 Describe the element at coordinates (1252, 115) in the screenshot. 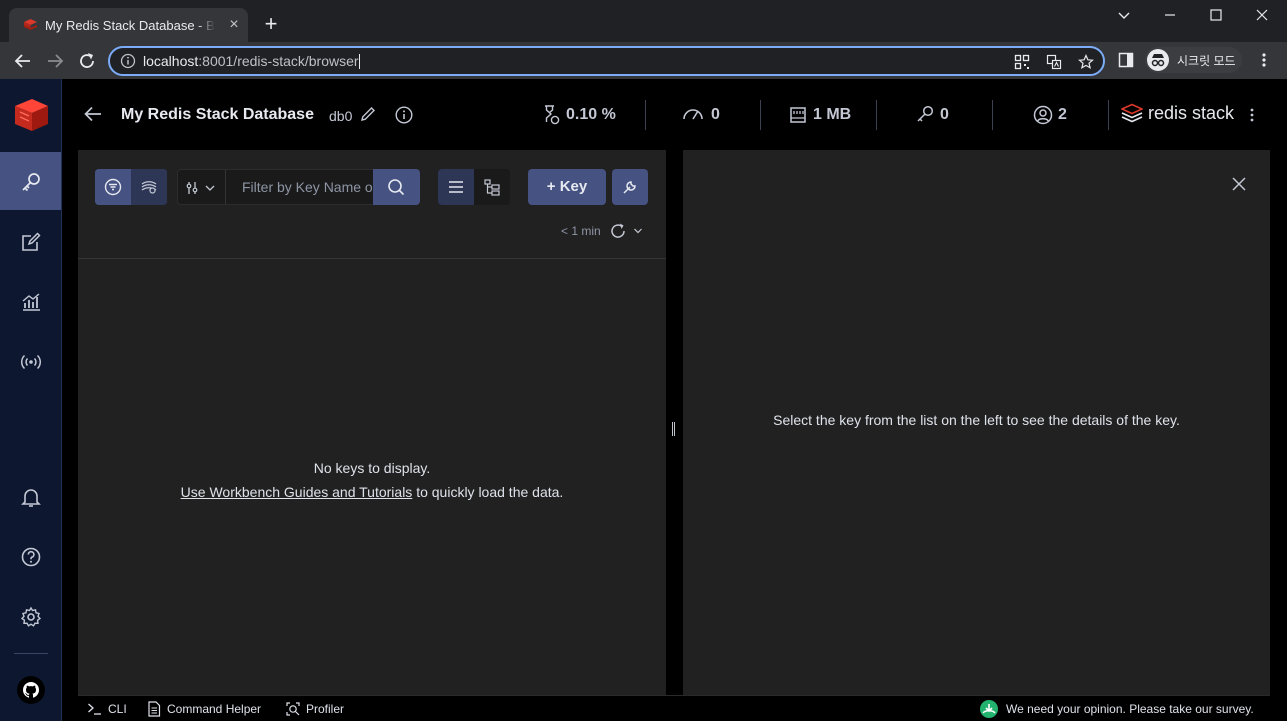

I see `more-options-icon` at that location.